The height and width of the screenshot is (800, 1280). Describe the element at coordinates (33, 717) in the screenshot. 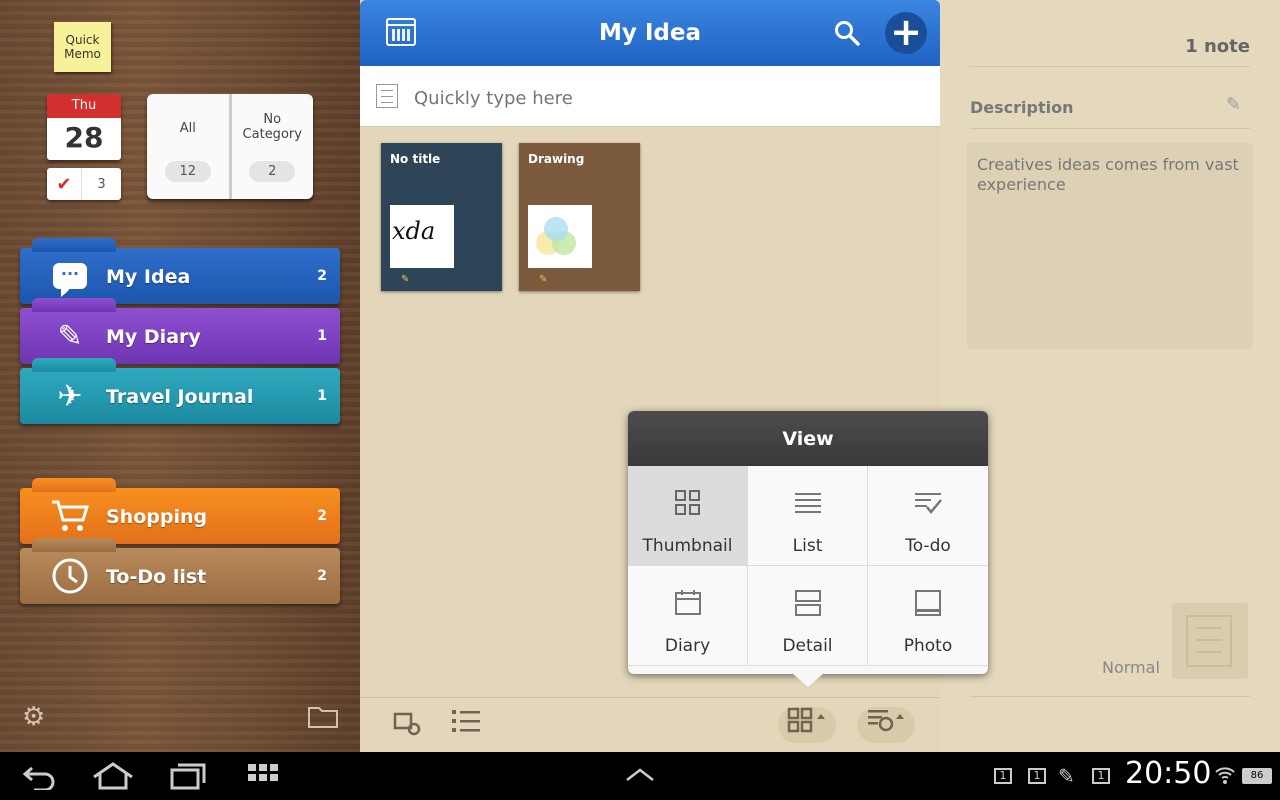

I see `settings-gear-icon: ⚙` at that location.